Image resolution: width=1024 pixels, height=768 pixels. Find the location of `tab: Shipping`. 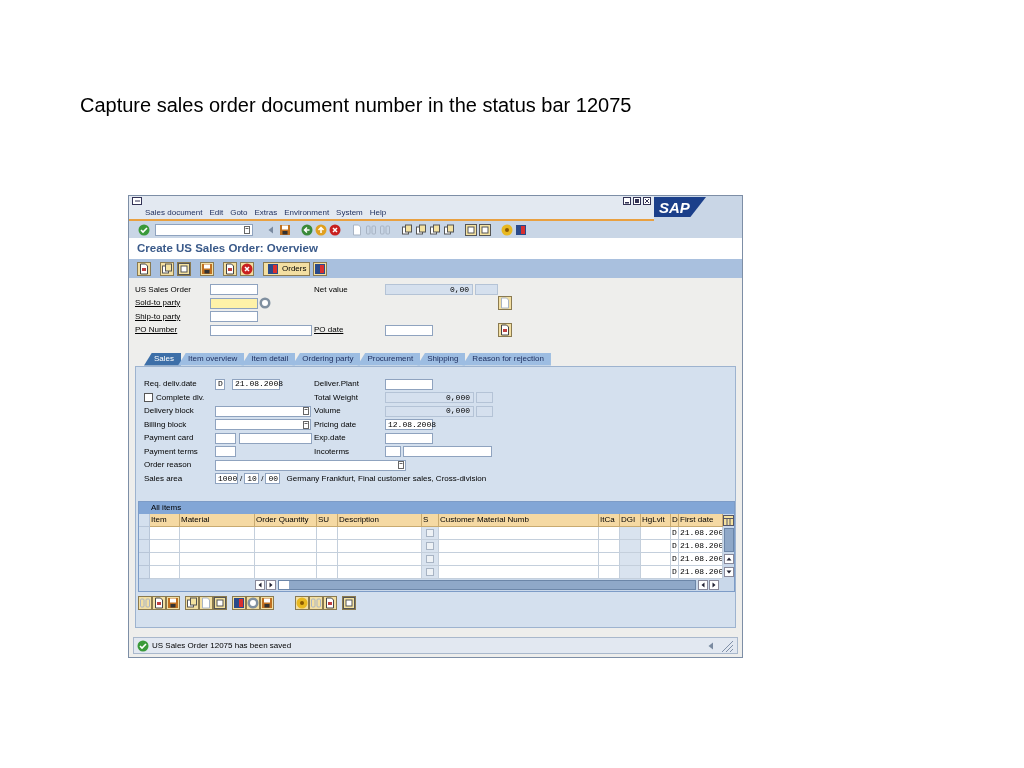

tab: Shipping is located at coordinates (441, 359).